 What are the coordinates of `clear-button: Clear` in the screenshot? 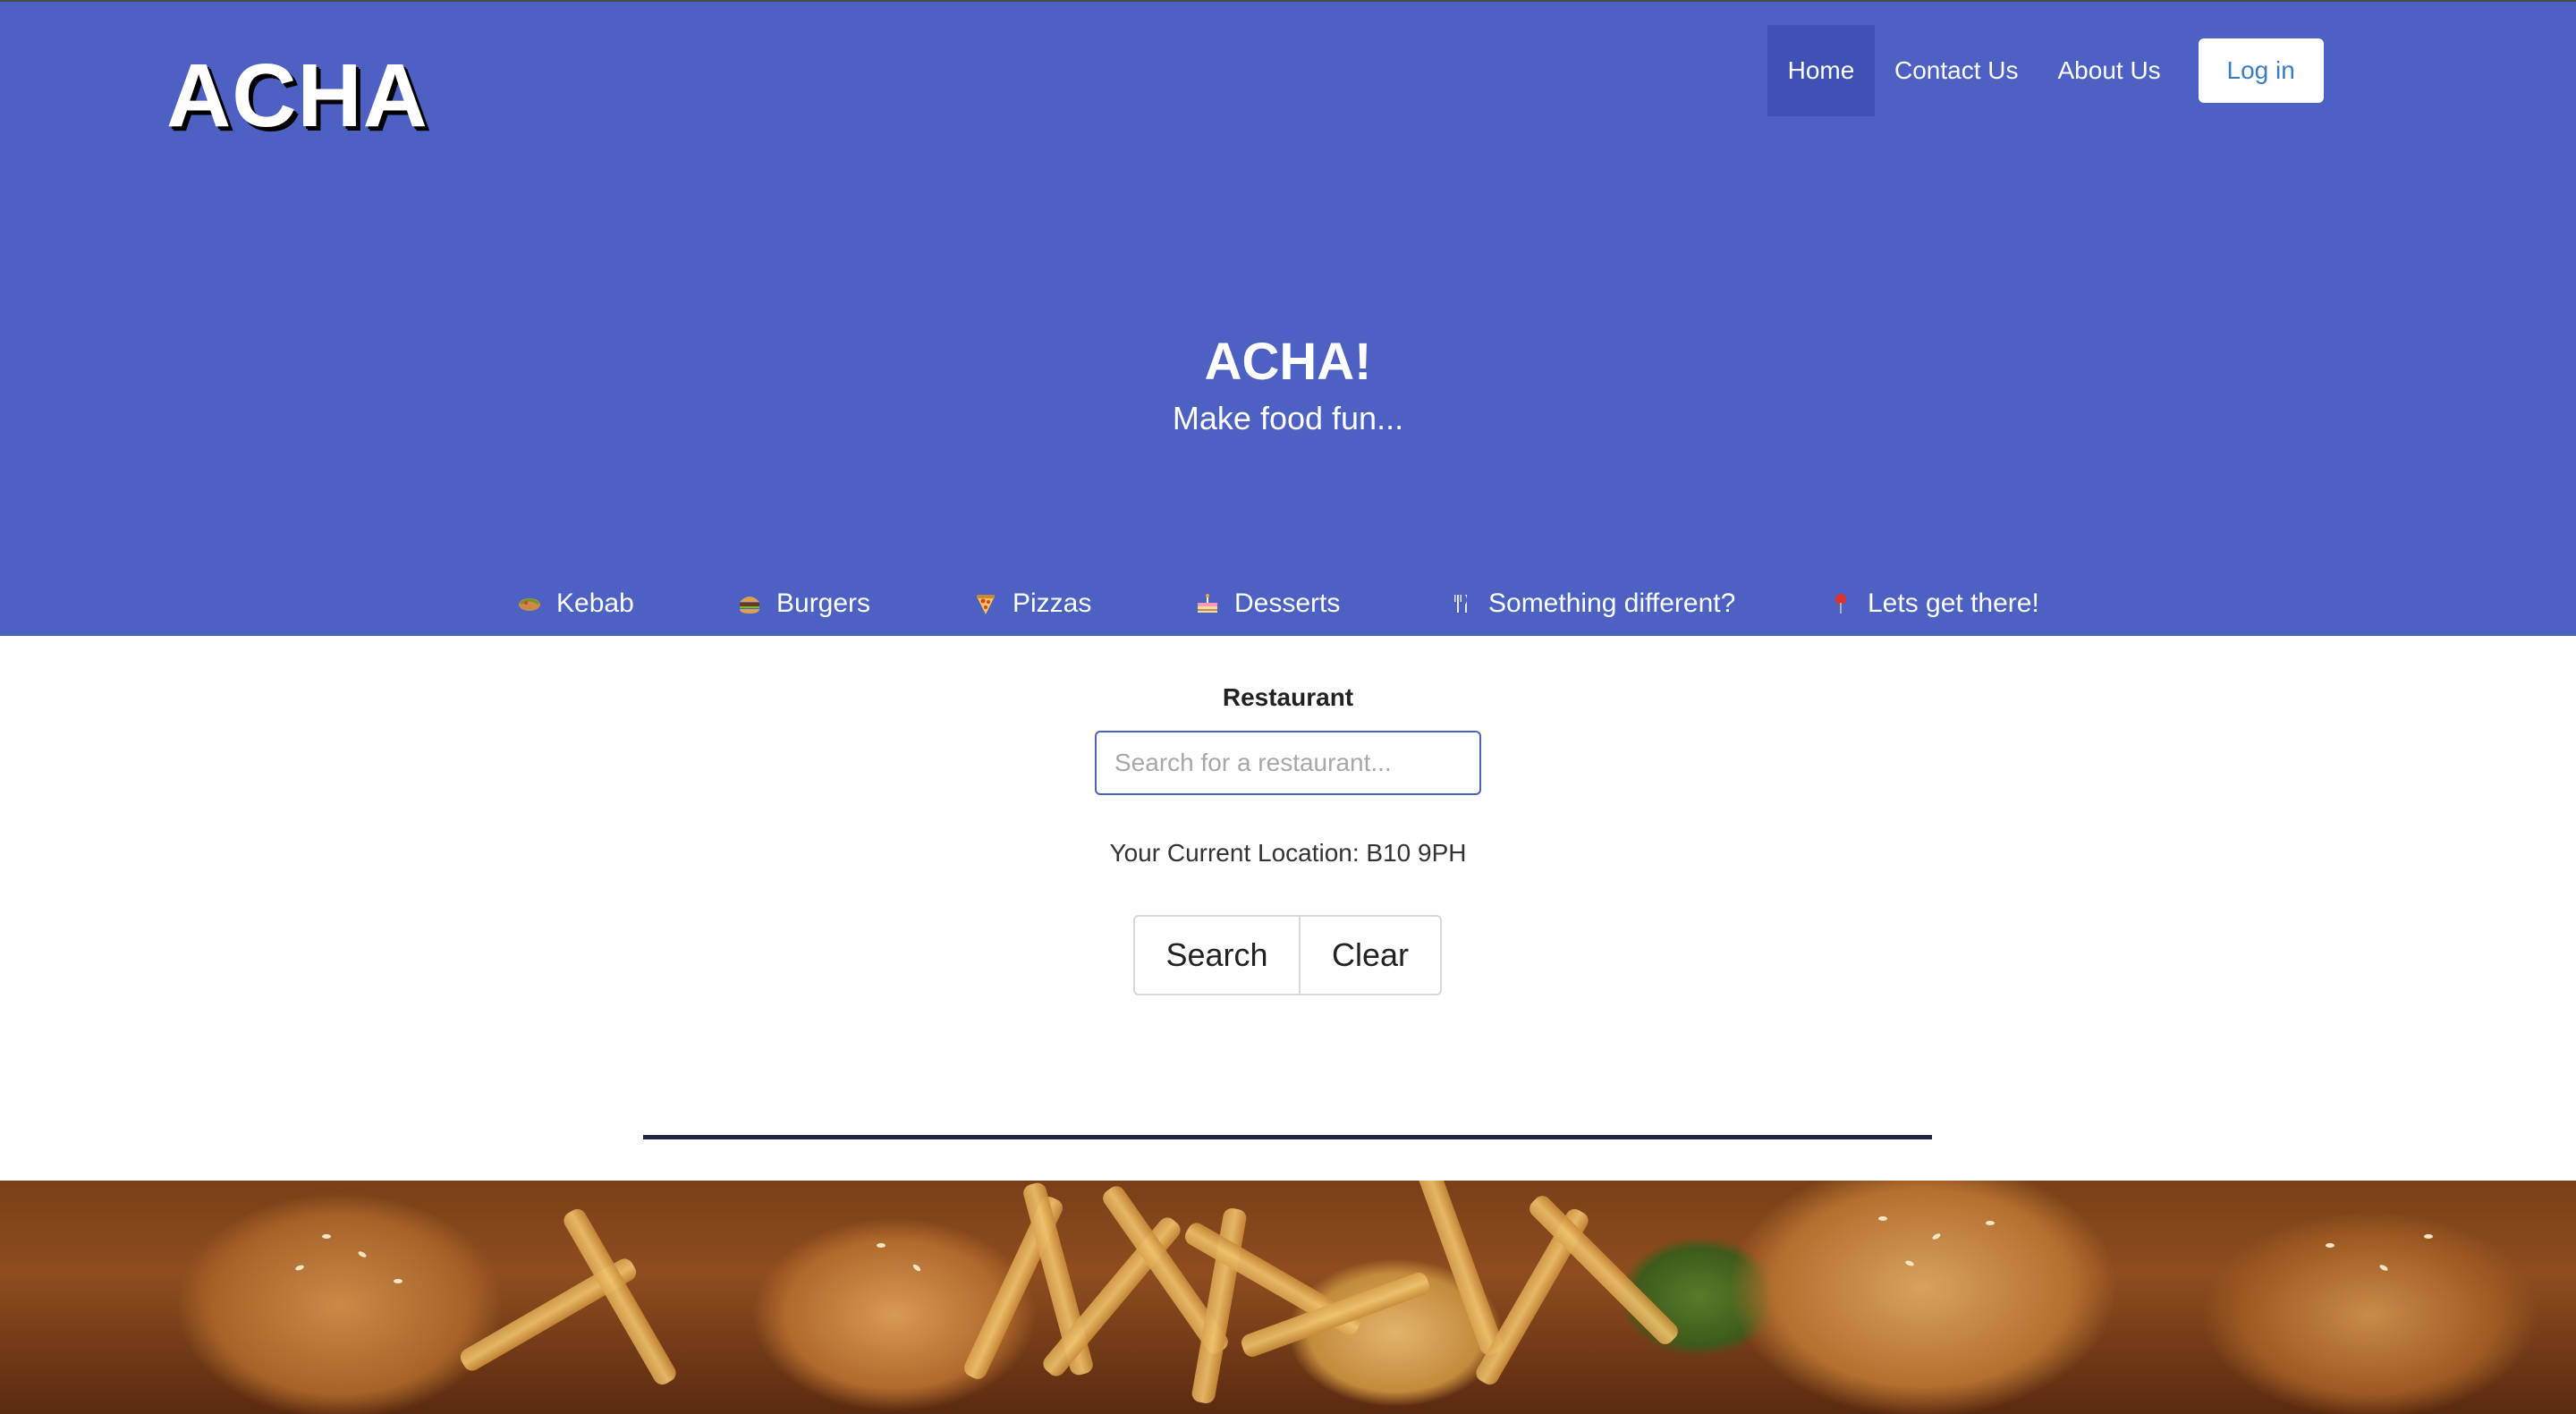 It's located at (1371, 955).